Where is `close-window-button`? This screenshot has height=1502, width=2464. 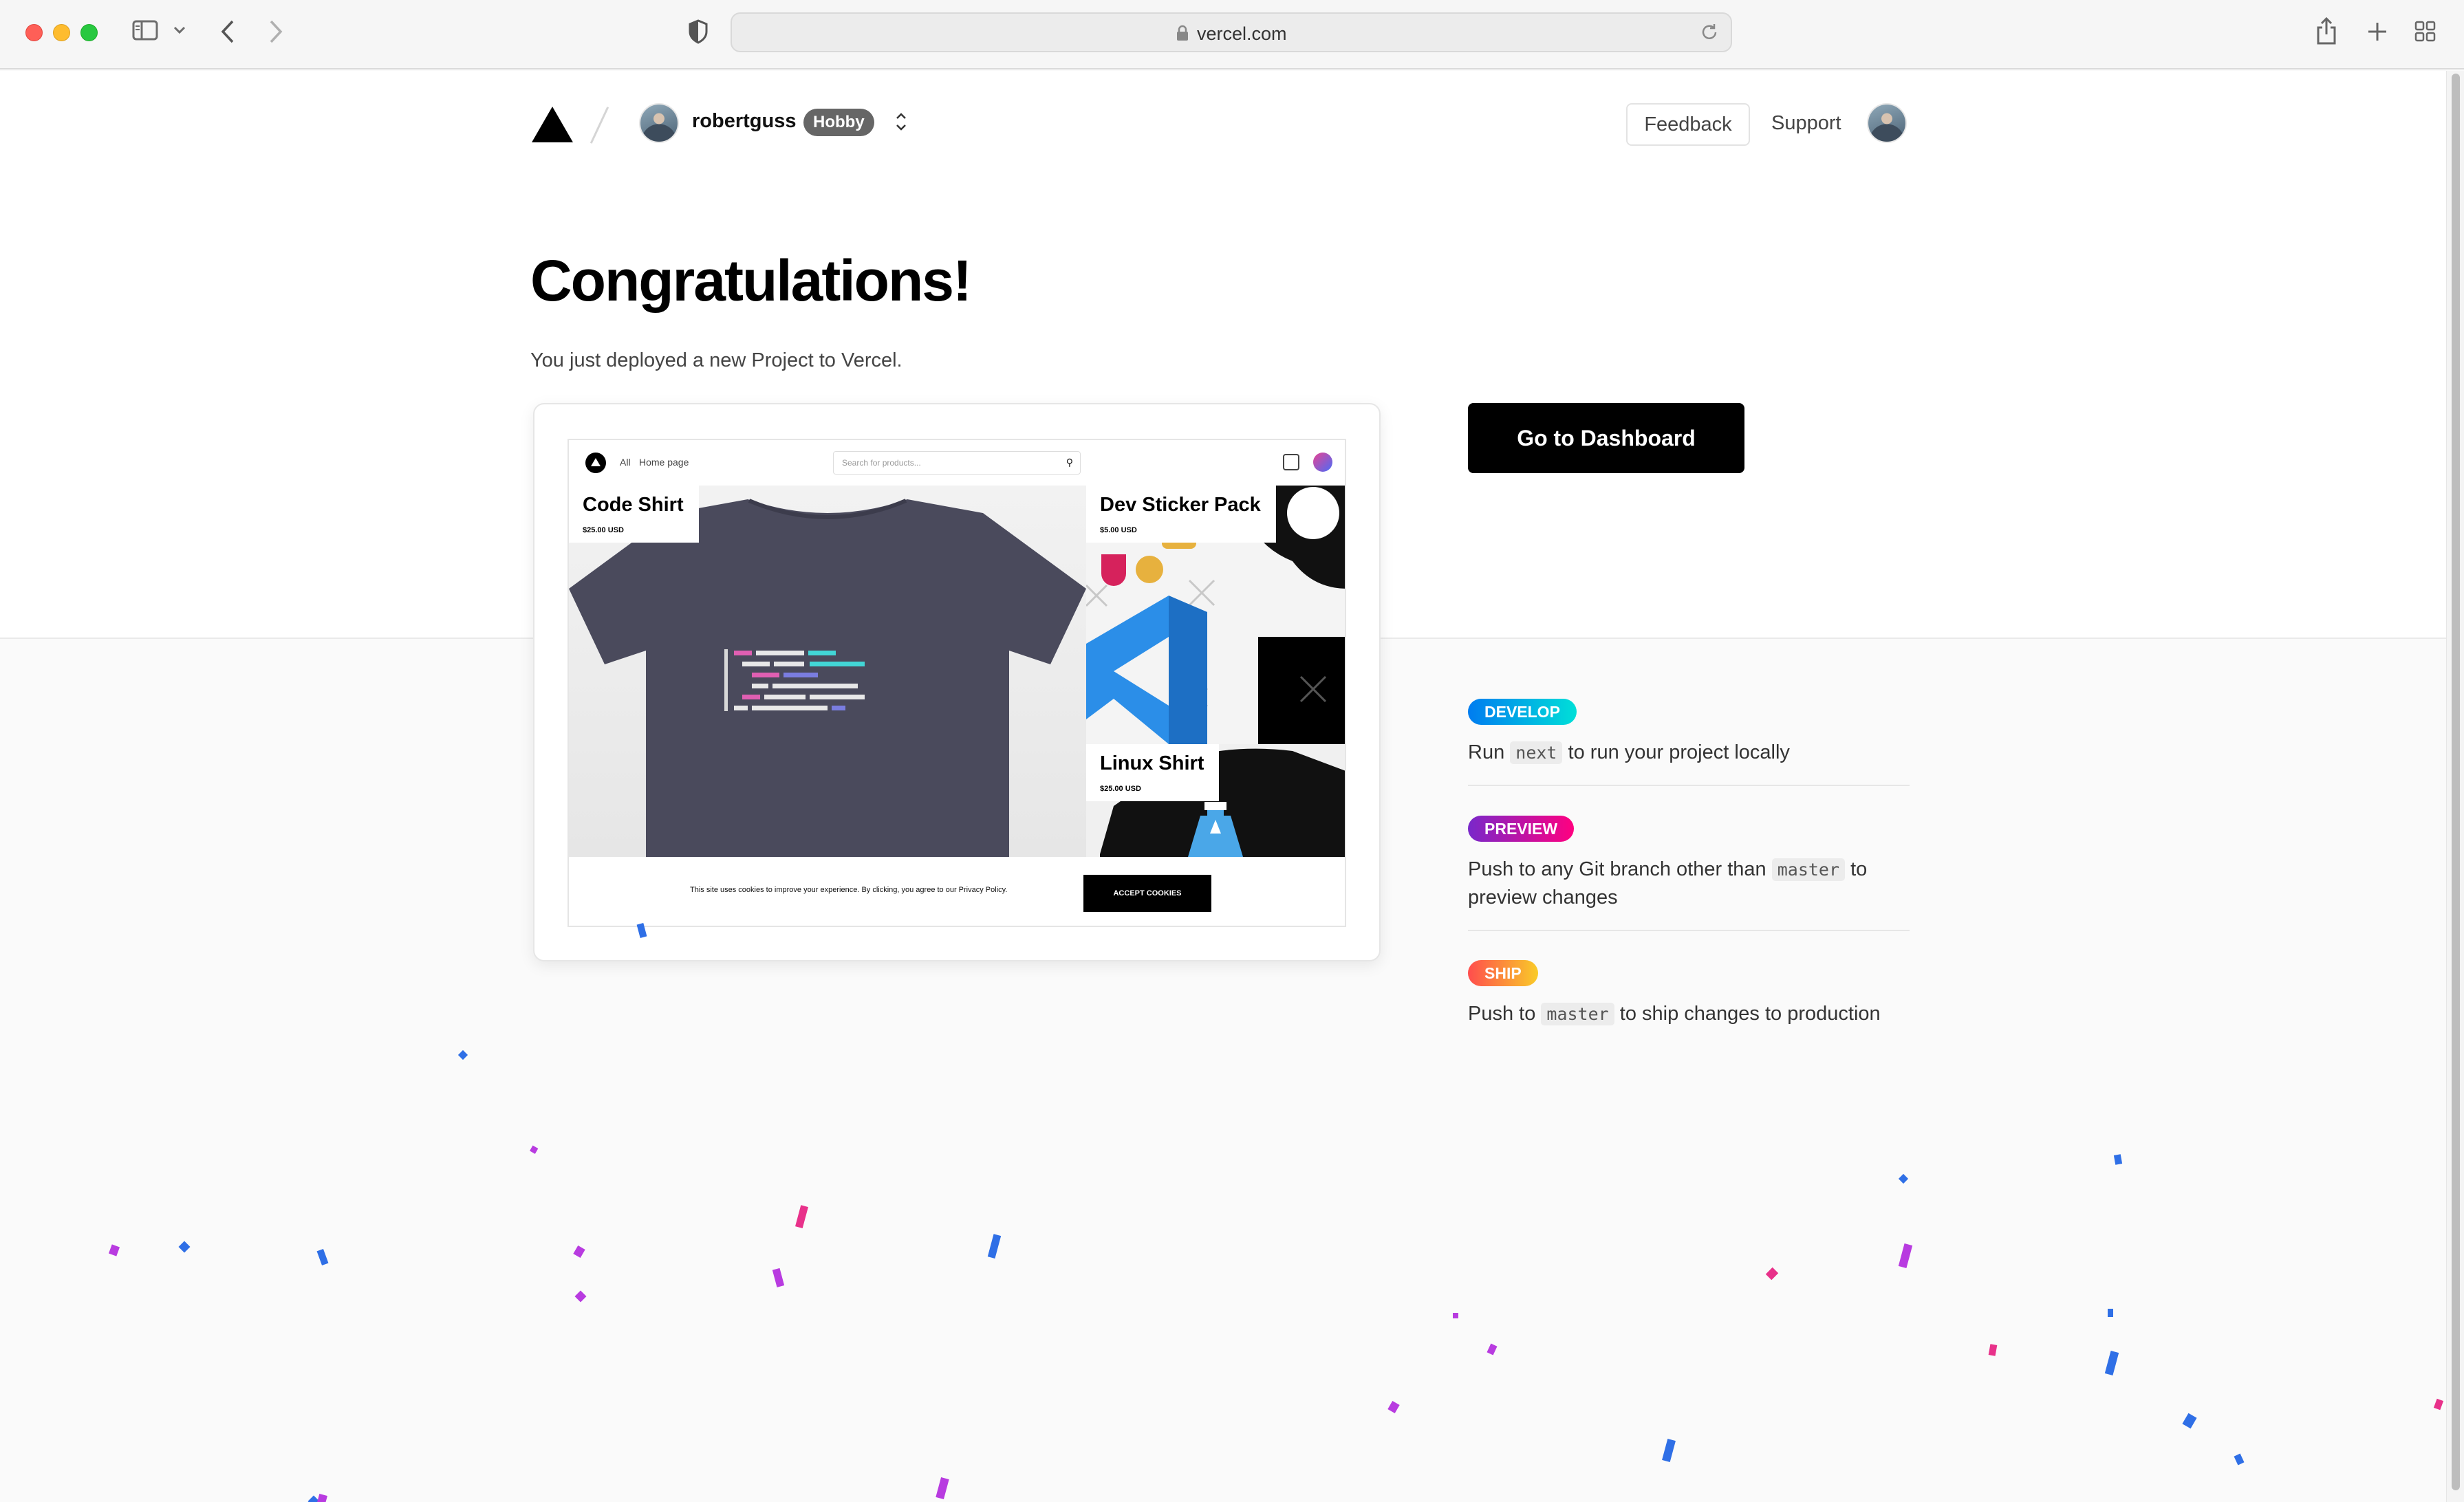 close-window-button is located at coordinates (34, 32).